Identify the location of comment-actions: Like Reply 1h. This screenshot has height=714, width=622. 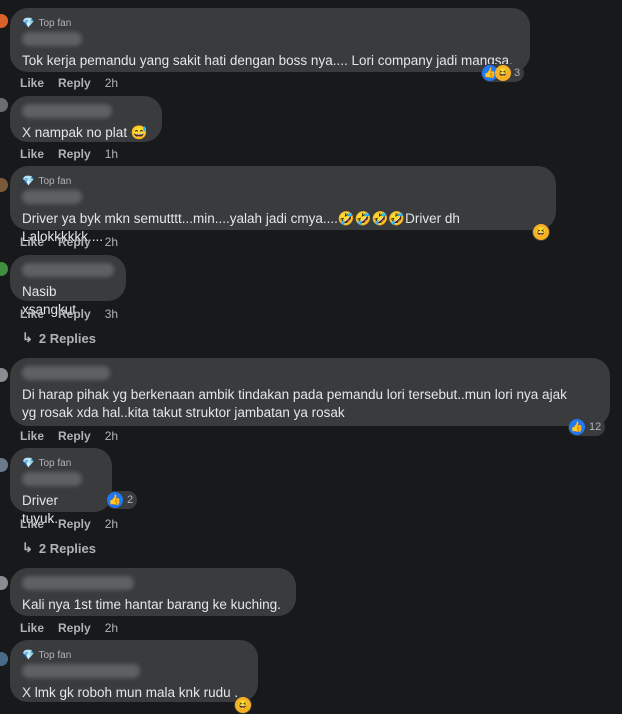
(69, 154).